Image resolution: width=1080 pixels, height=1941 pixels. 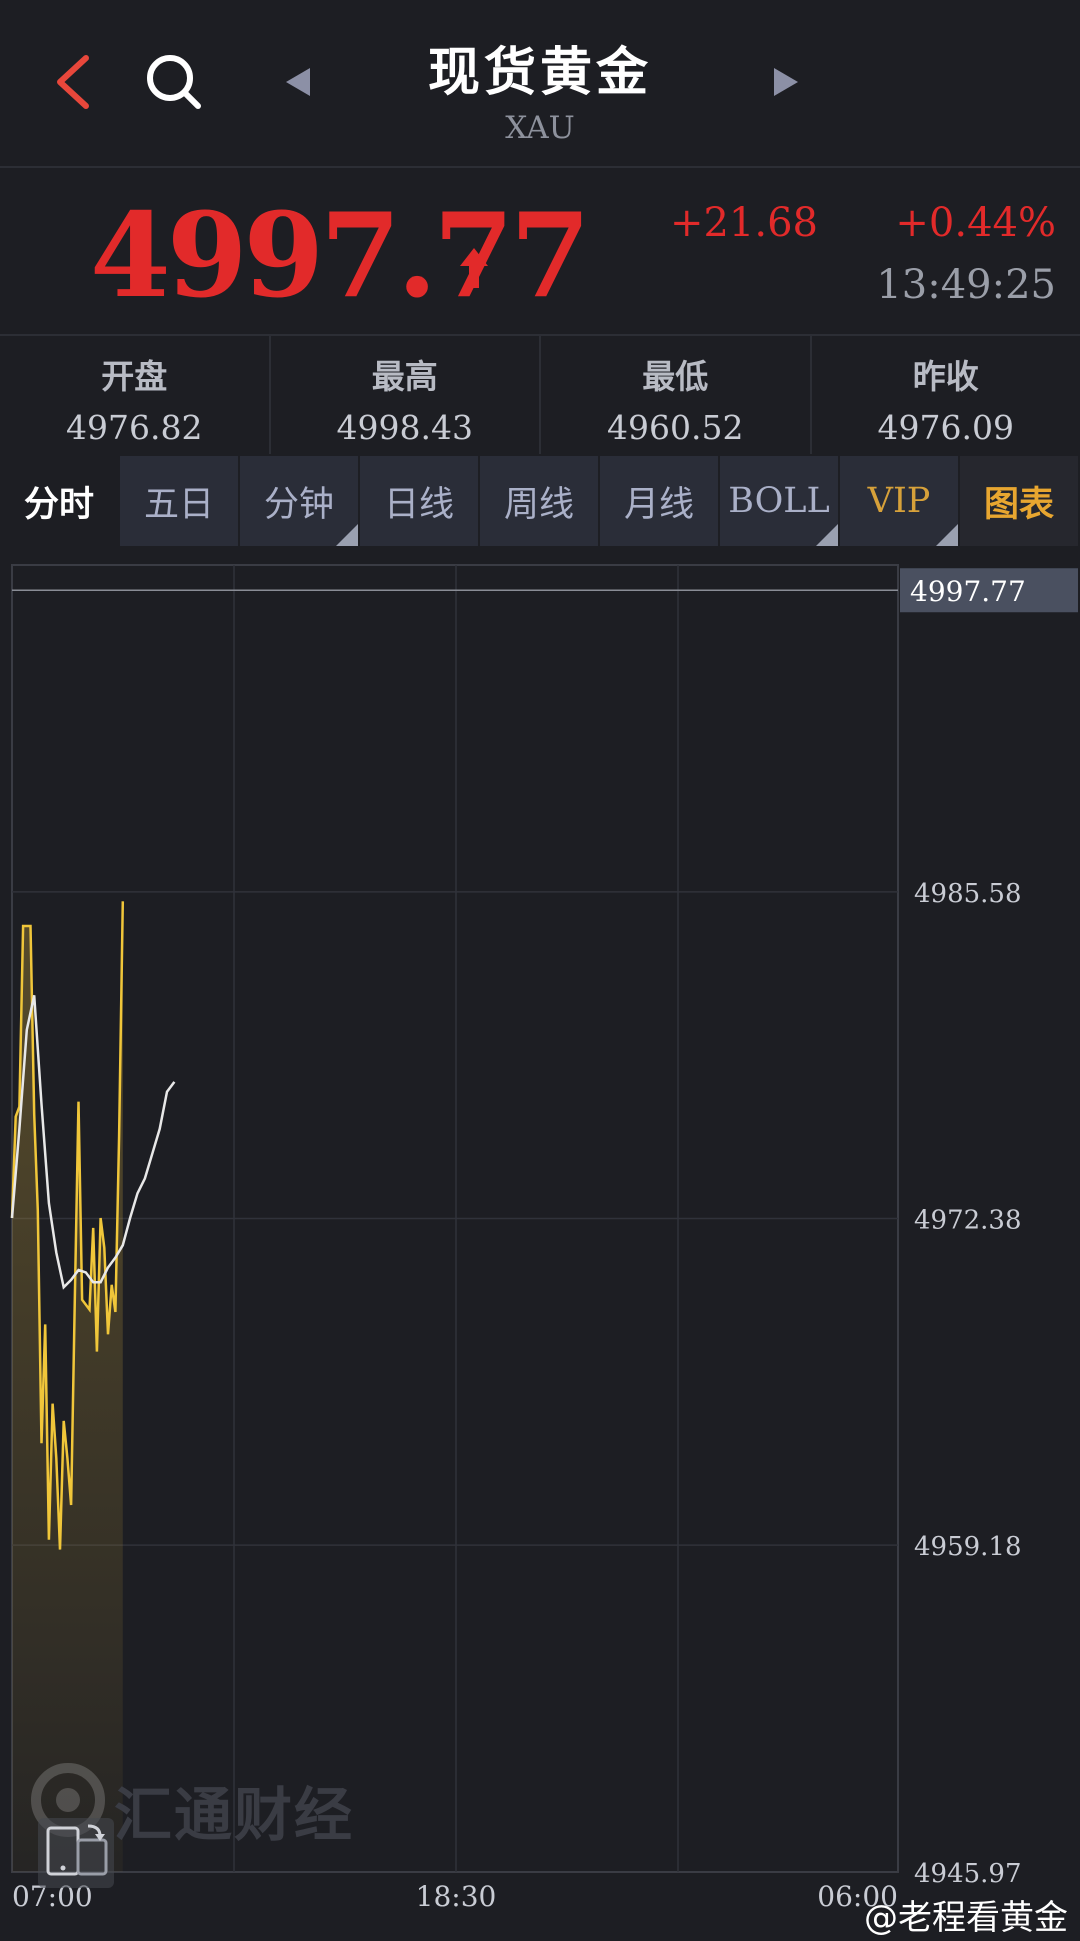 What do you see at coordinates (297, 82) in the screenshot?
I see `previous-instrument-icon` at bounding box center [297, 82].